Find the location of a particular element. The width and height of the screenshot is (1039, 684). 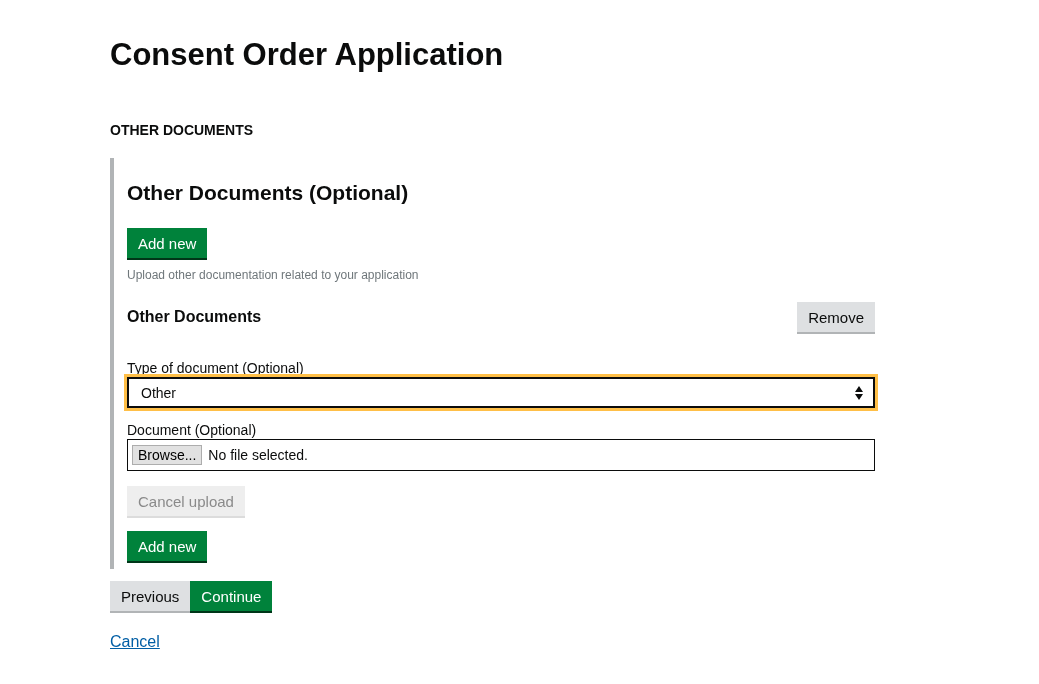

hint-text: Upload other documentation related to your application is located at coordinates (273, 275).